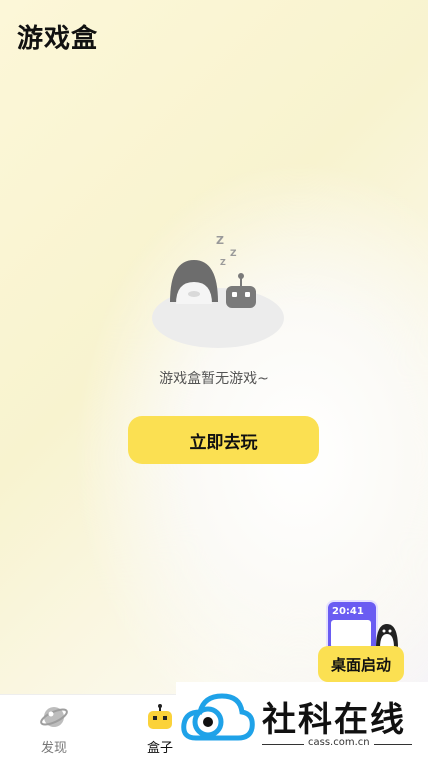 The height and width of the screenshot is (762, 428). I want to click on watermark-name: 社科在线, so click(334, 720).